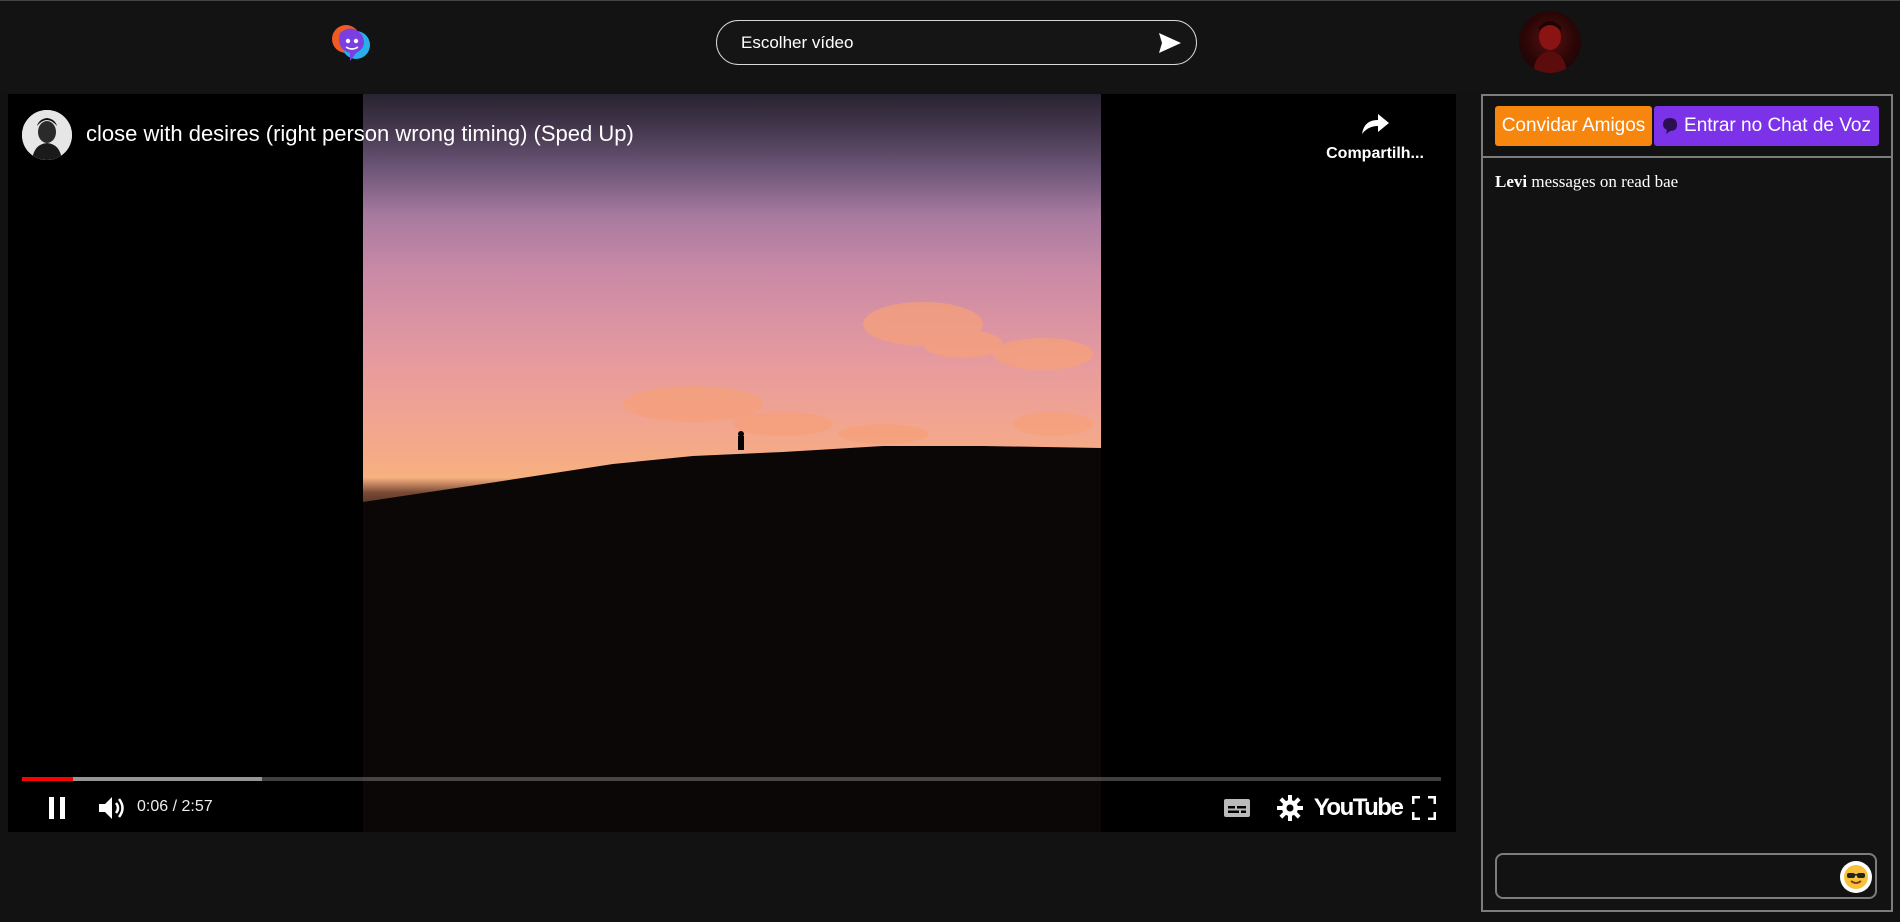  Describe the element at coordinates (47, 135) in the screenshot. I see `channel-avatar` at that location.